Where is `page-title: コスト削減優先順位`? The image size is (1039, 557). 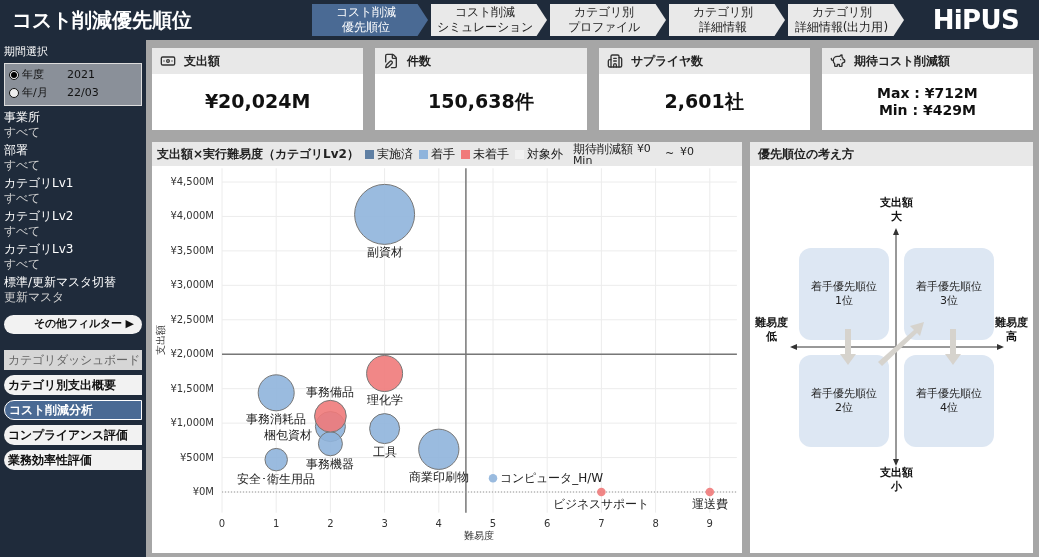 page-title: コスト削減優先順位 is located at coordinates (102, 20).